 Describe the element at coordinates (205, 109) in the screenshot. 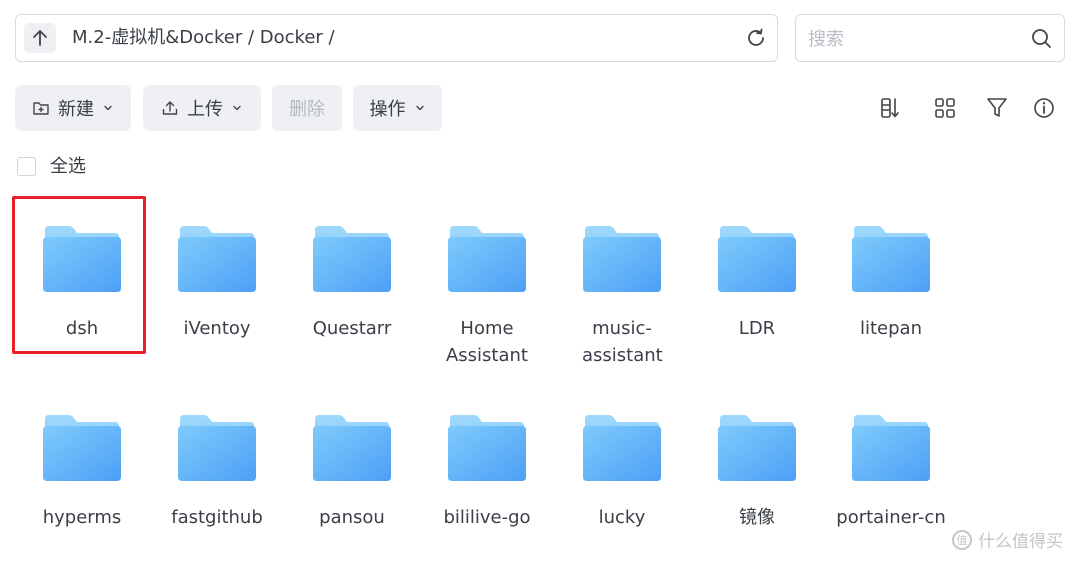

I see `upload-button-label: 上传` at that location.